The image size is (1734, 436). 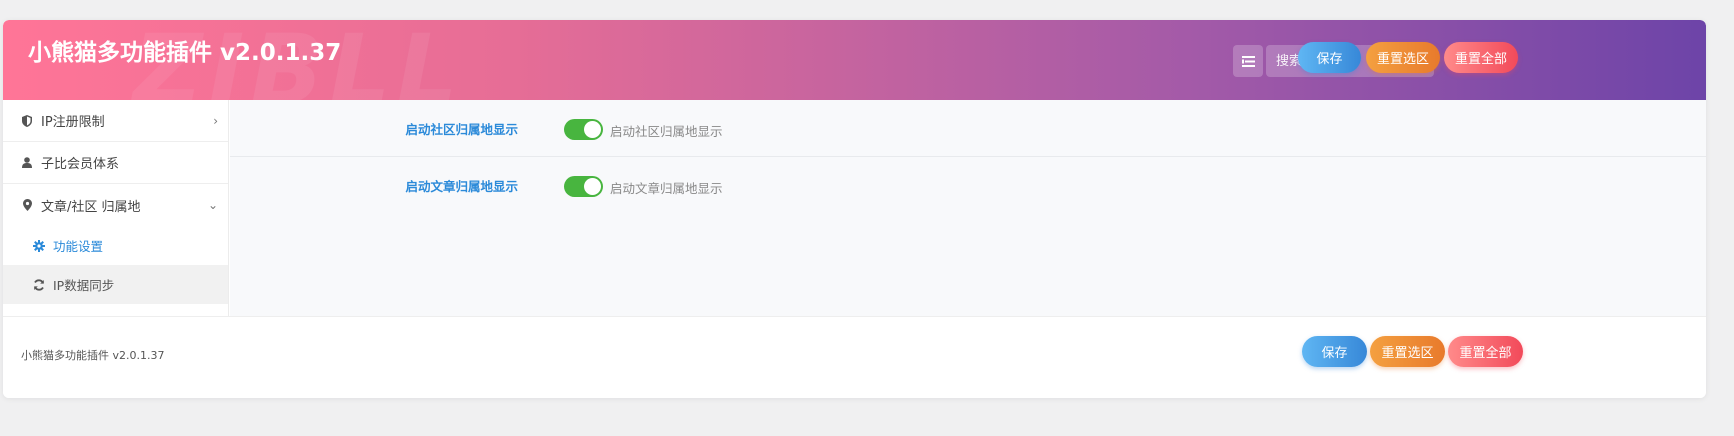 I want to click on sidebar-item-location: 文章/社区 归属地 ⌄, so click(x=115, y=205).